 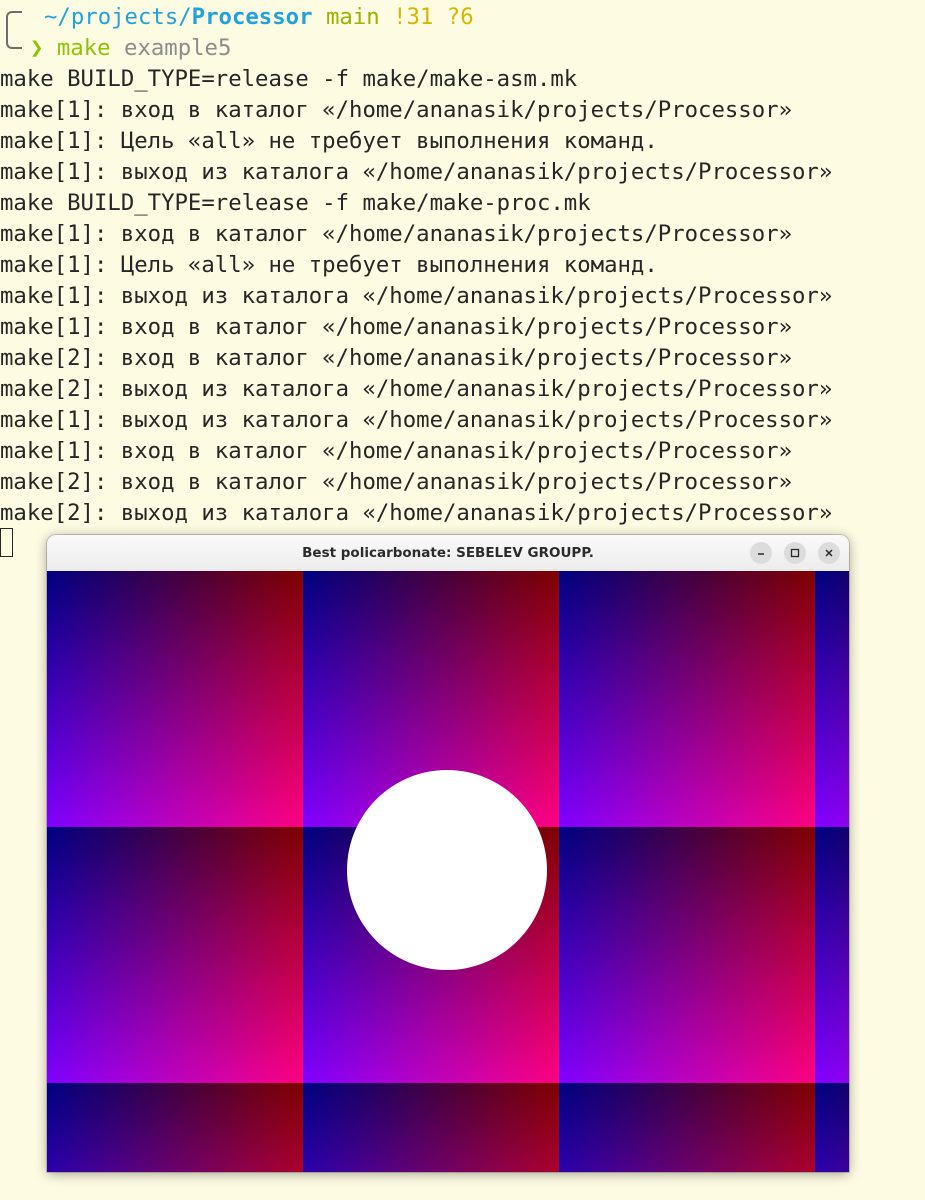 I want to click on window-title: Best policarbonate: SEBELEV GROUPP., so click(x=448, y=553).